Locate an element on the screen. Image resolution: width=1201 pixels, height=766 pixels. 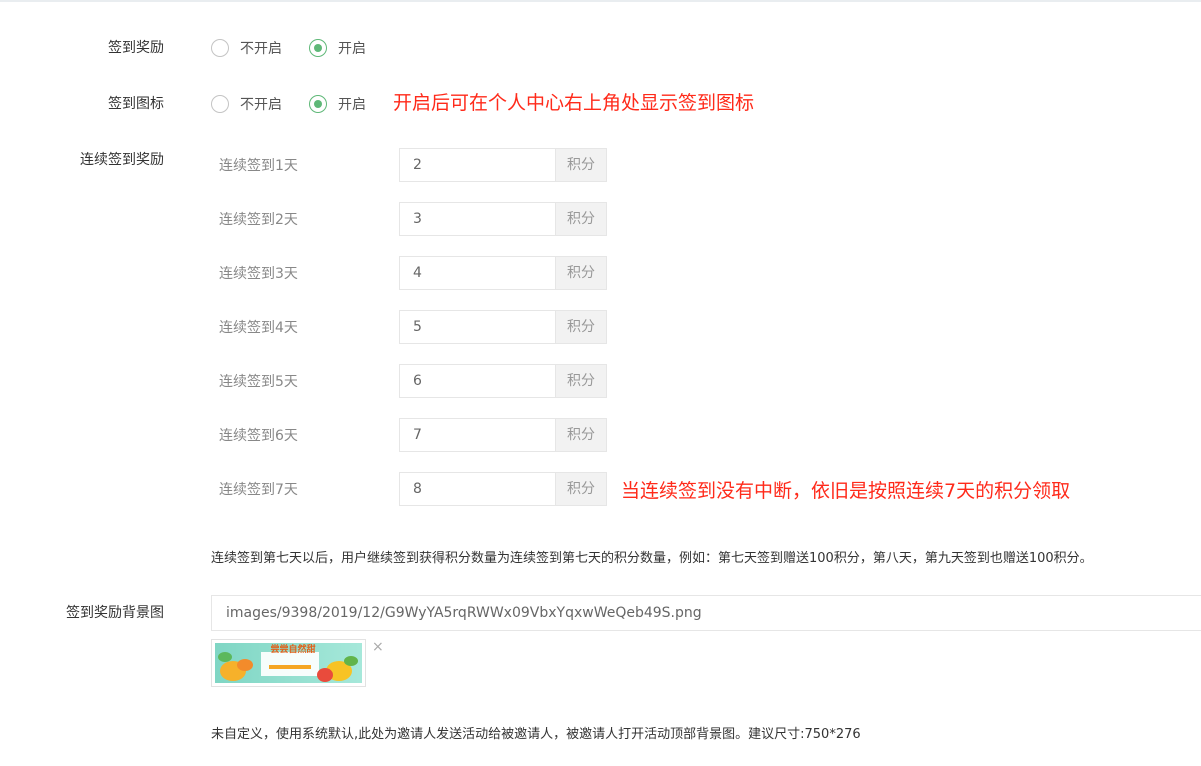
sign-reward-option-on: 开启 is located at coordinates (337, 48).